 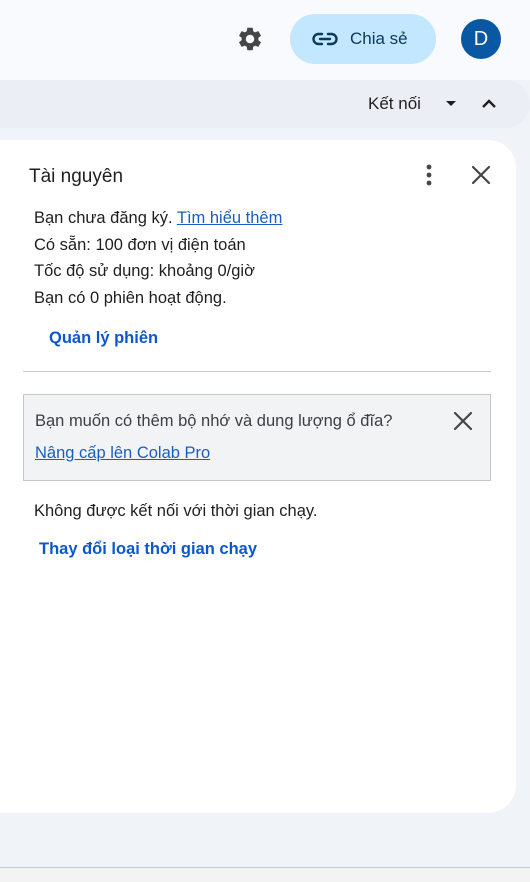 I want to click on panel-title: Tài nguyên, so click(x=76, y=176).